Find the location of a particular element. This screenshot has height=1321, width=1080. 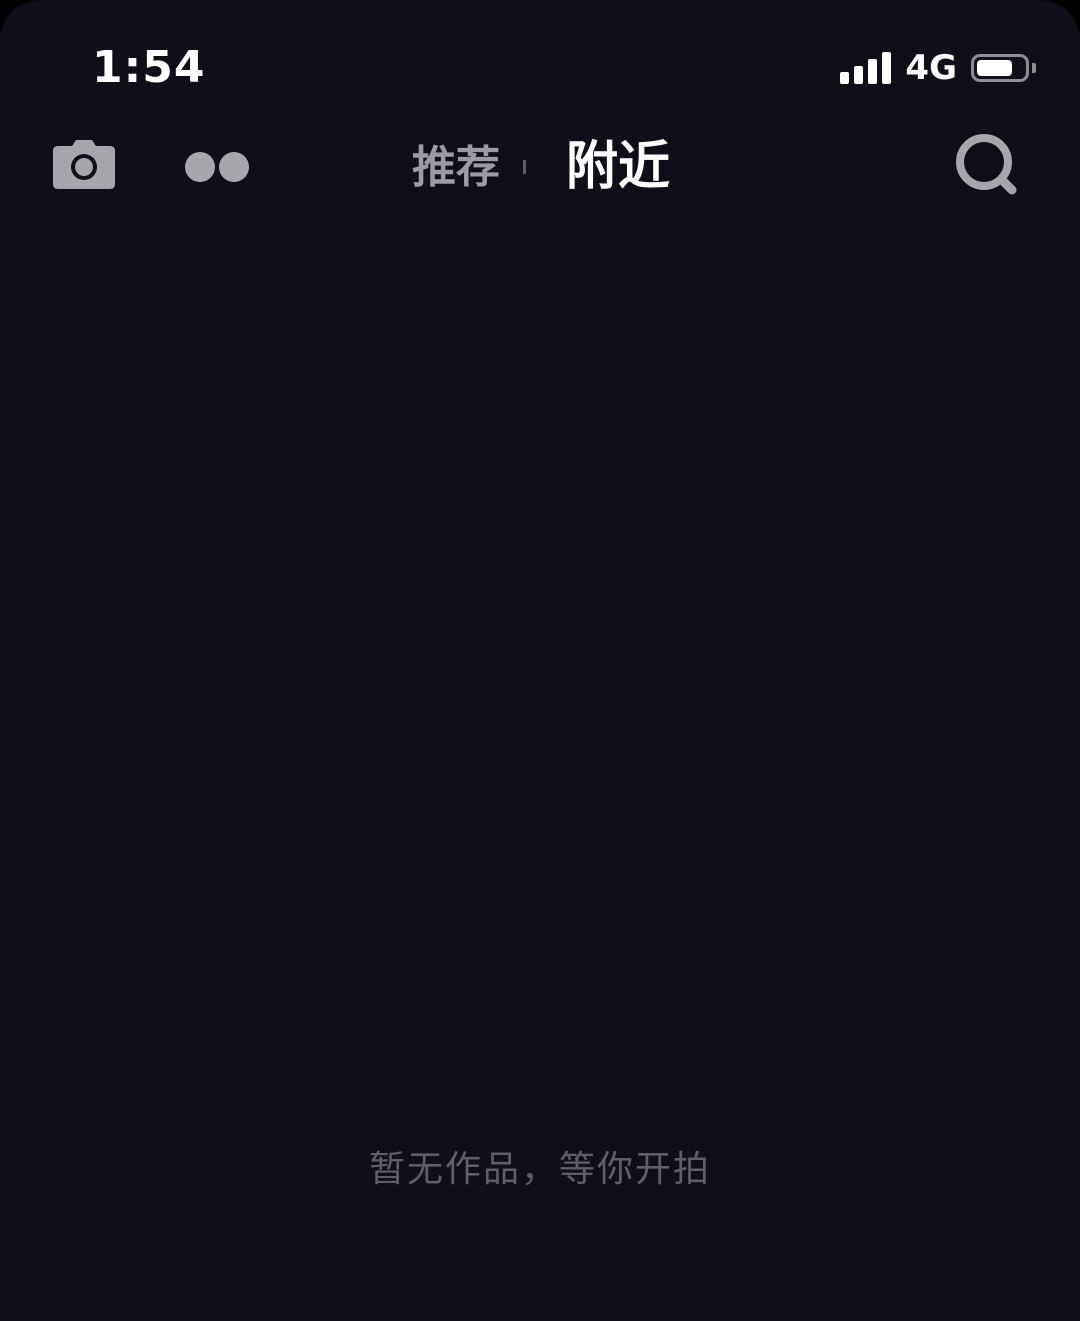

status-time: 1:54 is located at coordinates (149, 67).